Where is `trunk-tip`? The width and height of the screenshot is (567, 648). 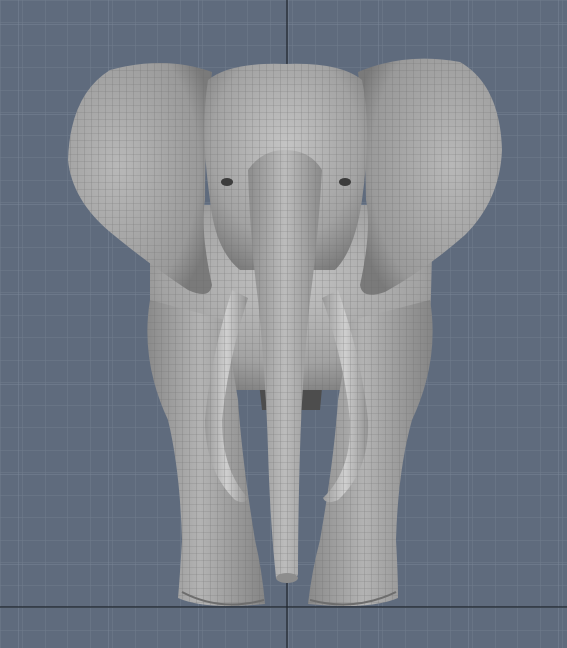
trunk-tip is located at coordinates (287, 578).